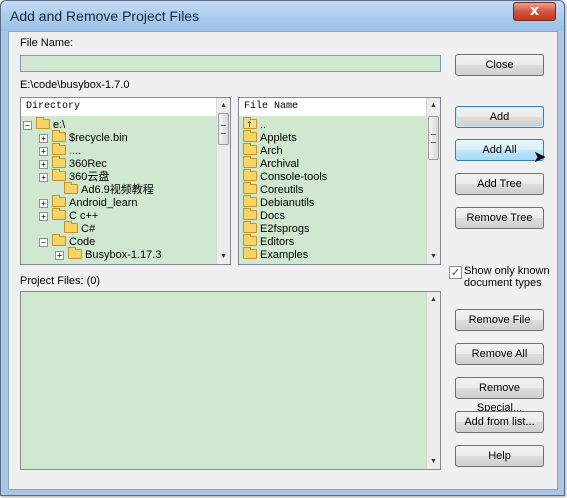  What do you see at coordinates (540, 156) in the screenshot?
I see `mouse-cursor-icon: ➤` at bounding box center [540, 156].